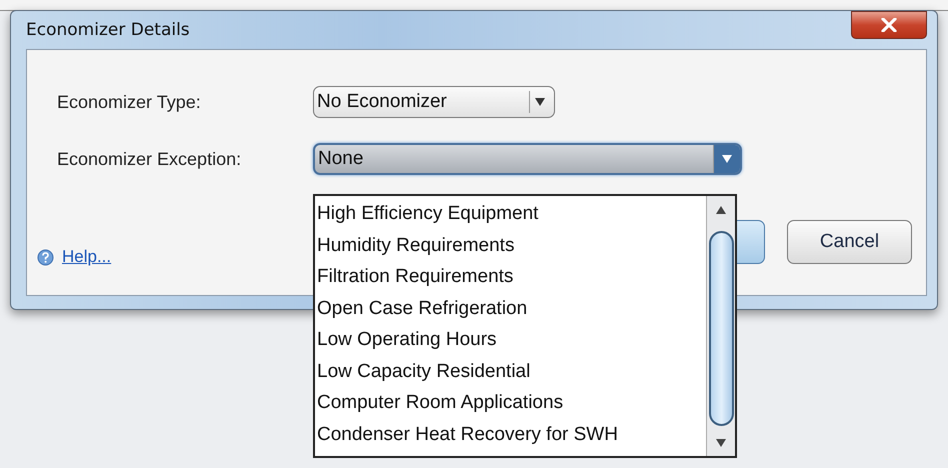  Describe the element at coordinates (510, 276) in the screenshot. I see `list-option: Filtration Requirements` at that location.